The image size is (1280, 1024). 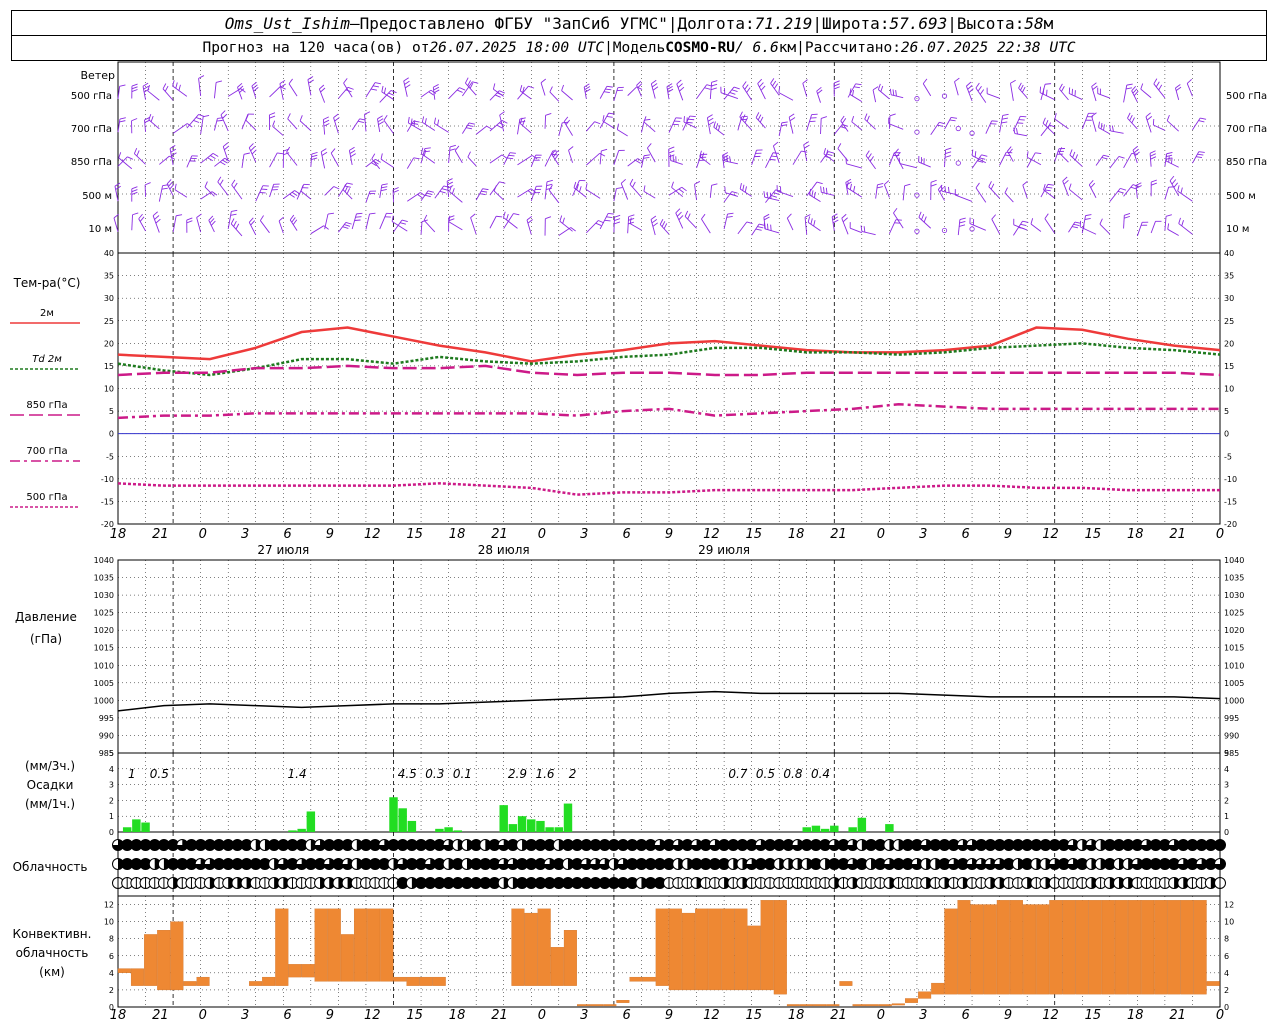 I want to click on ytick-right-conv: 2, so click(x=1226, y=990).